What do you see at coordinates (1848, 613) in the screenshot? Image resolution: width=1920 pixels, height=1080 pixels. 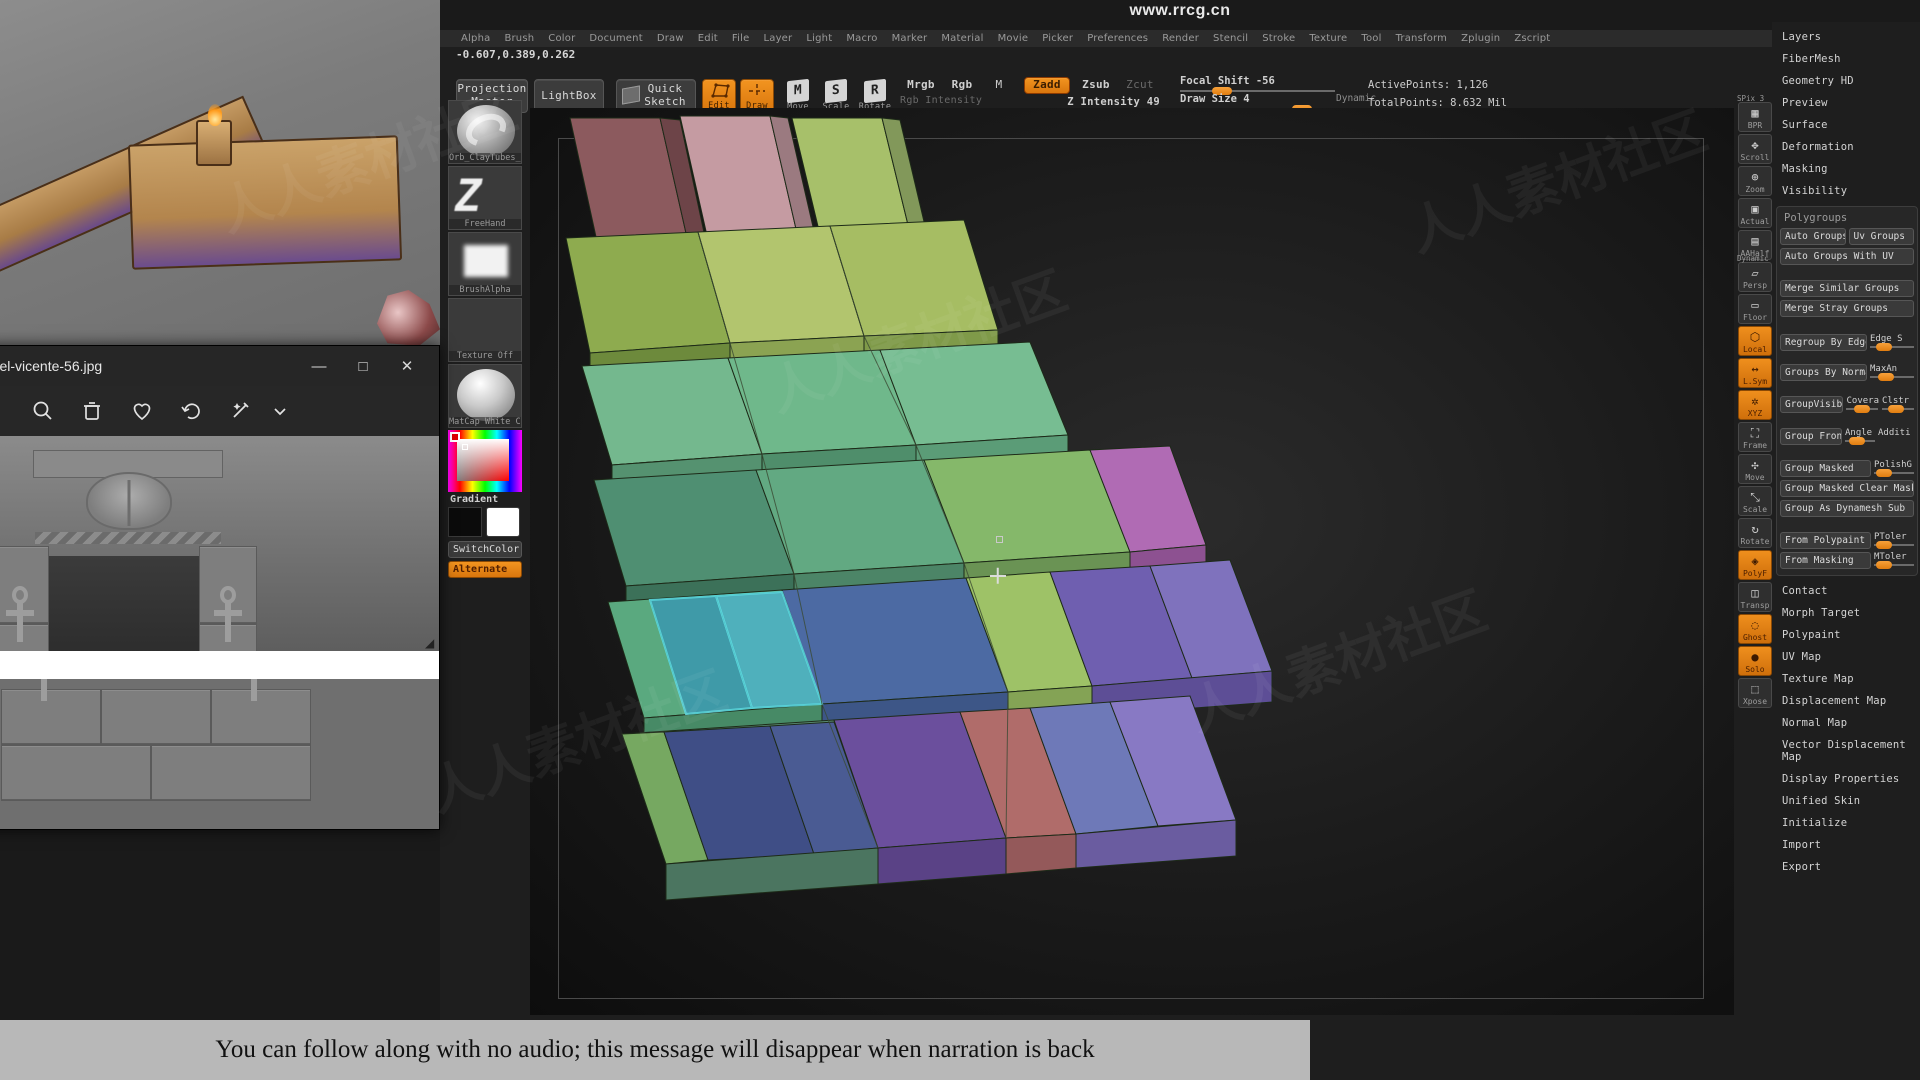 I see `palette-row-morph-target: Morph Target` at bounding box center [1848, 613].